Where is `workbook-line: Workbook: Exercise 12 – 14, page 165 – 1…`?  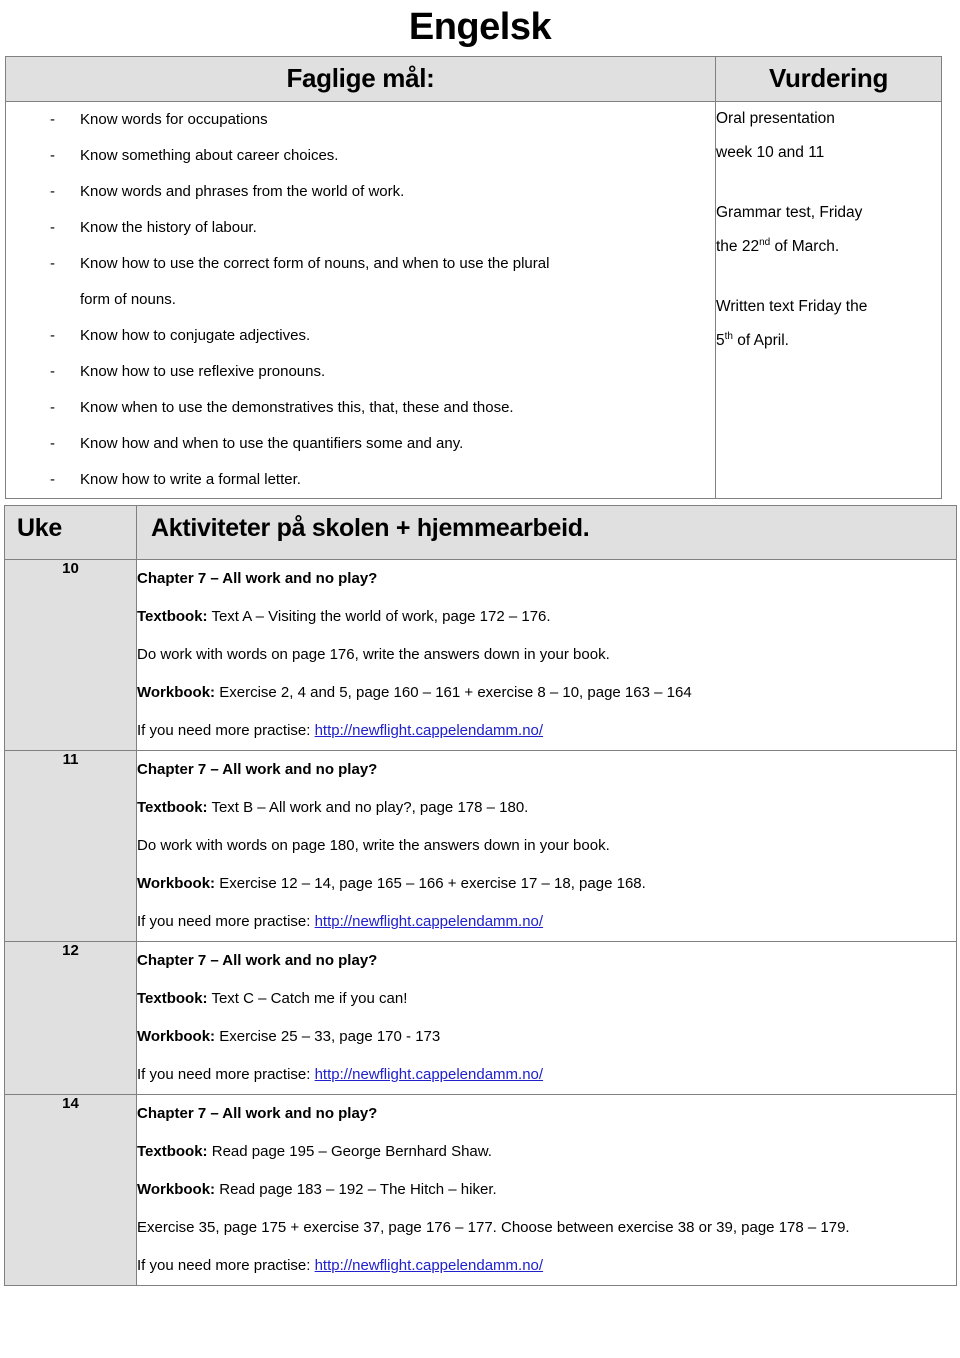 workbook-line: Workbook: Exercise 12 – 14, page 165 – 1… is located at coordinates (391, 883).